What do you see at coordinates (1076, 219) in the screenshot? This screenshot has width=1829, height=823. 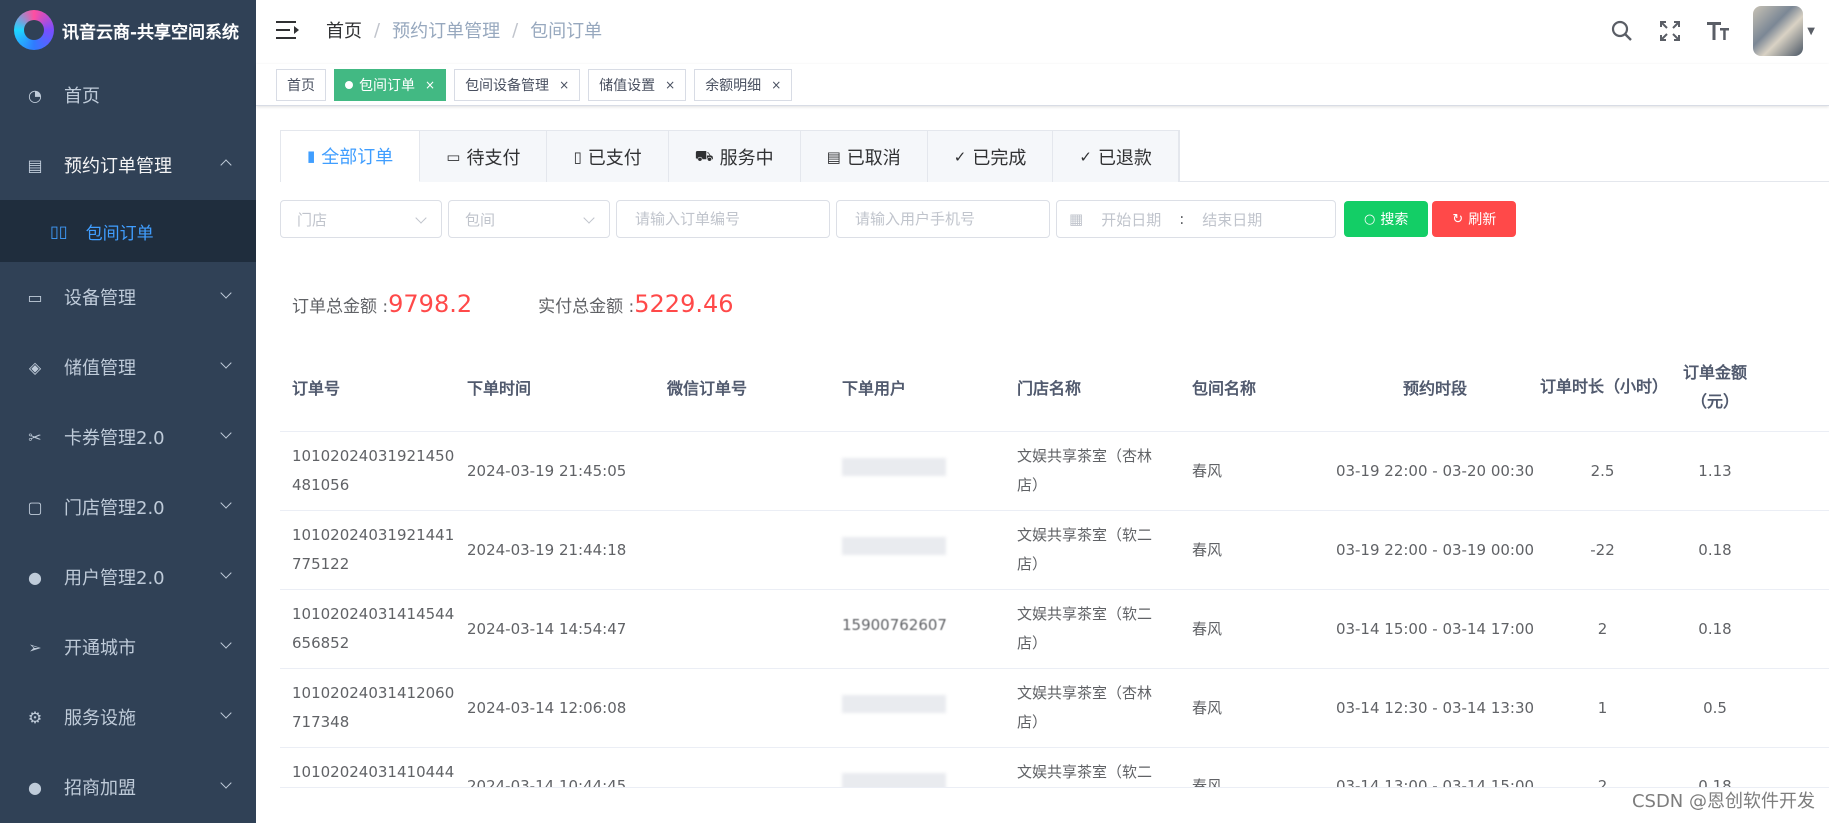 I see `calendar-icon: ▦` at bounding box center [1076, 219].